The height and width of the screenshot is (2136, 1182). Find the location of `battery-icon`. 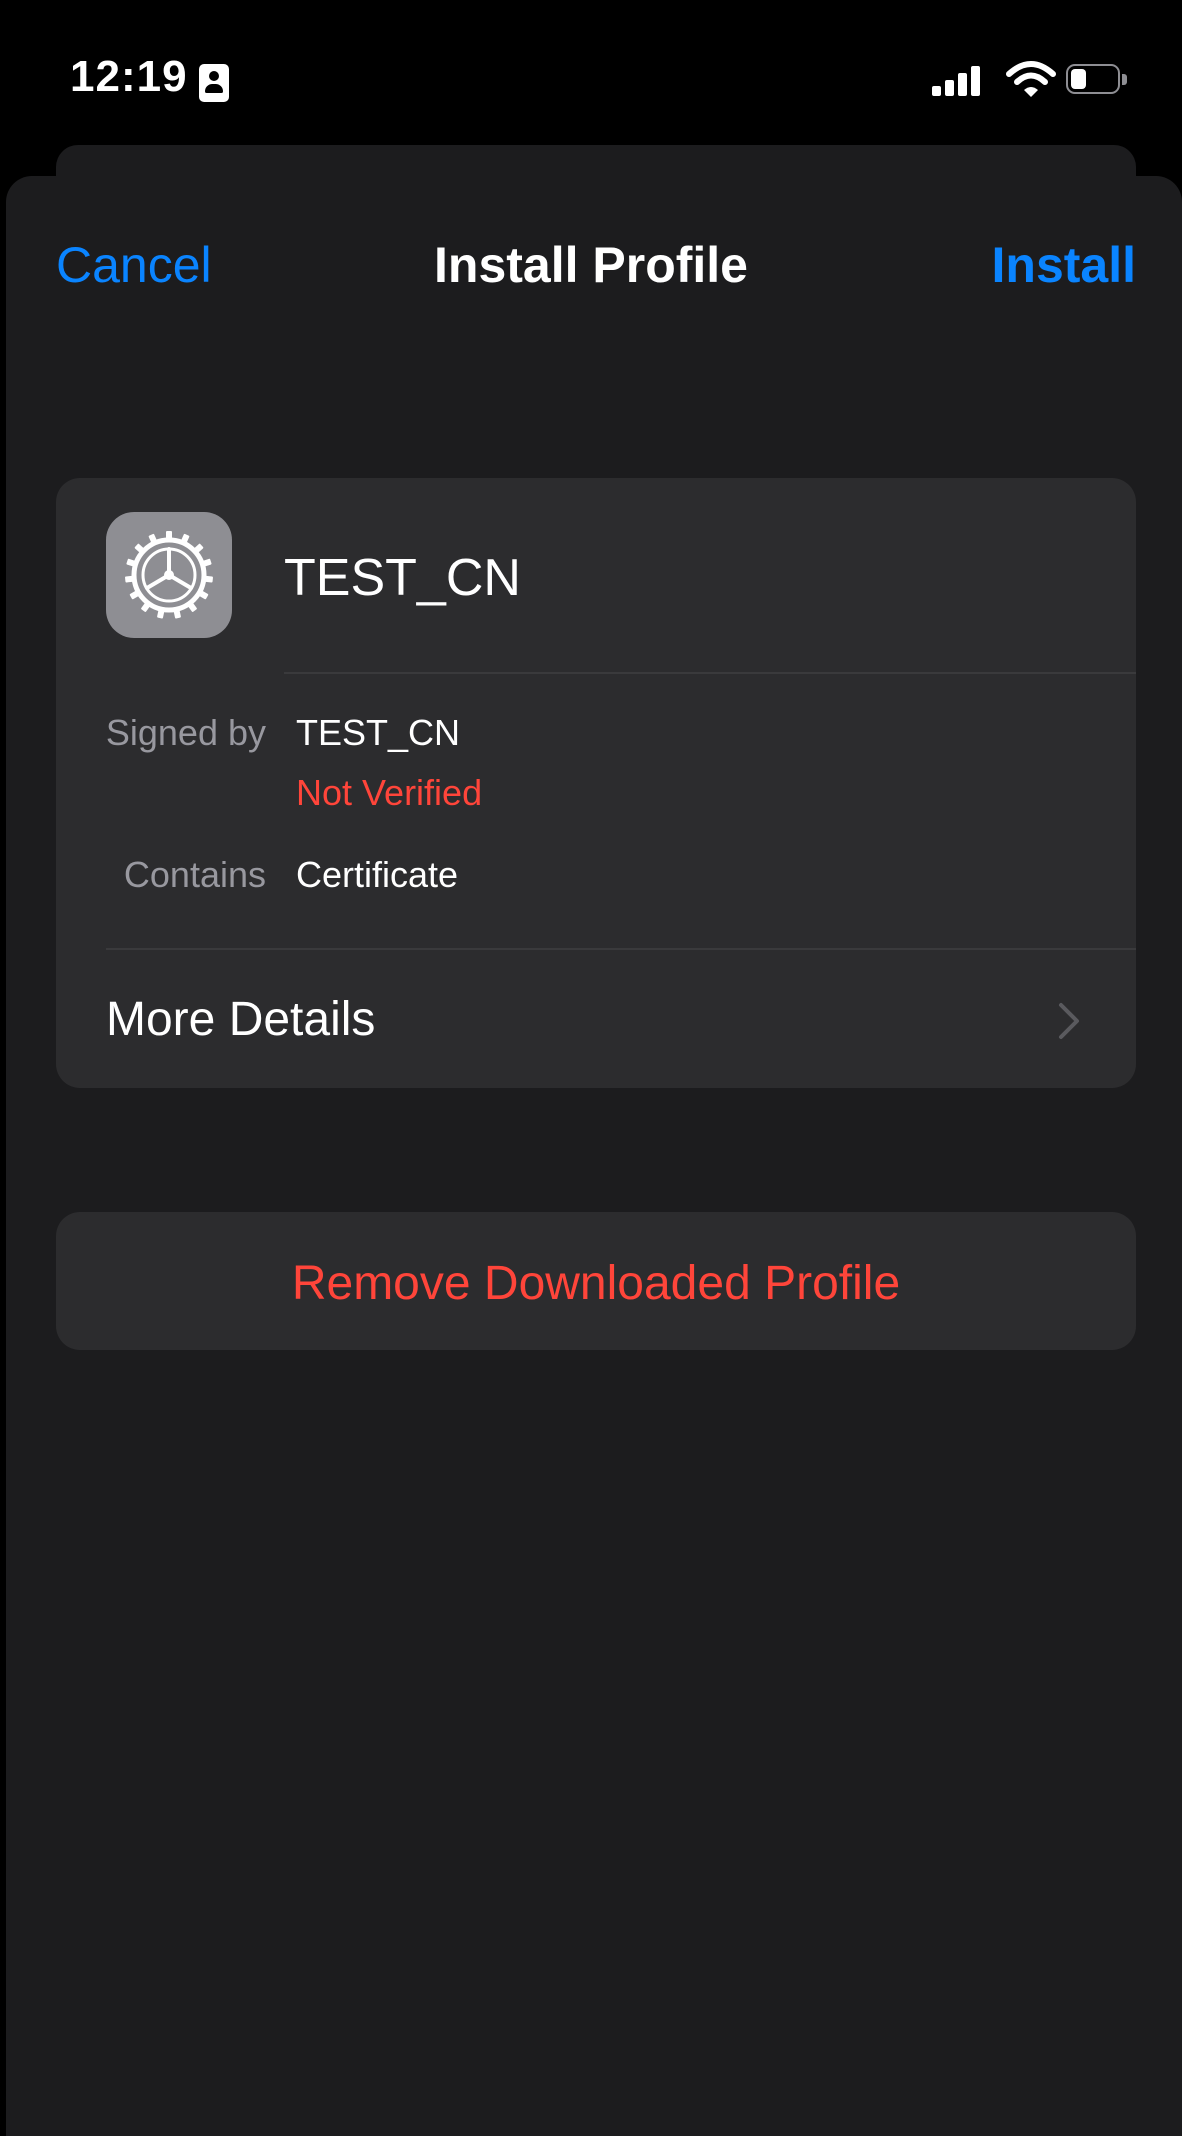

battery-icon is located at coordinates (1097, 80).